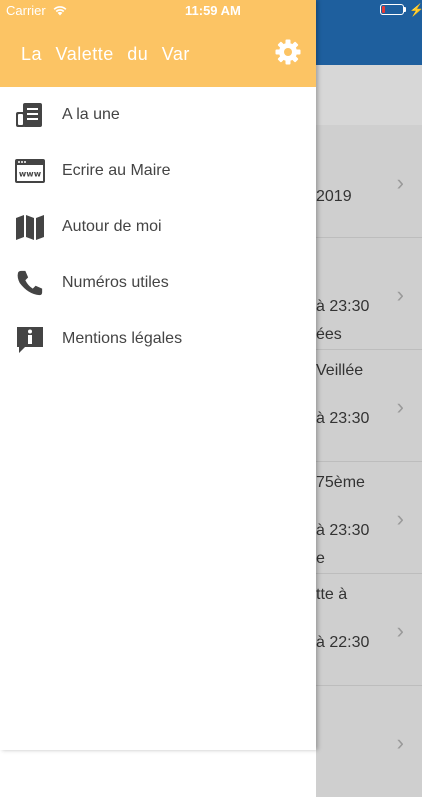 The width and height of the screenshot is (422, 797). I want to click on menu-item-label: Ecrire au Maire, so click(116, 170).